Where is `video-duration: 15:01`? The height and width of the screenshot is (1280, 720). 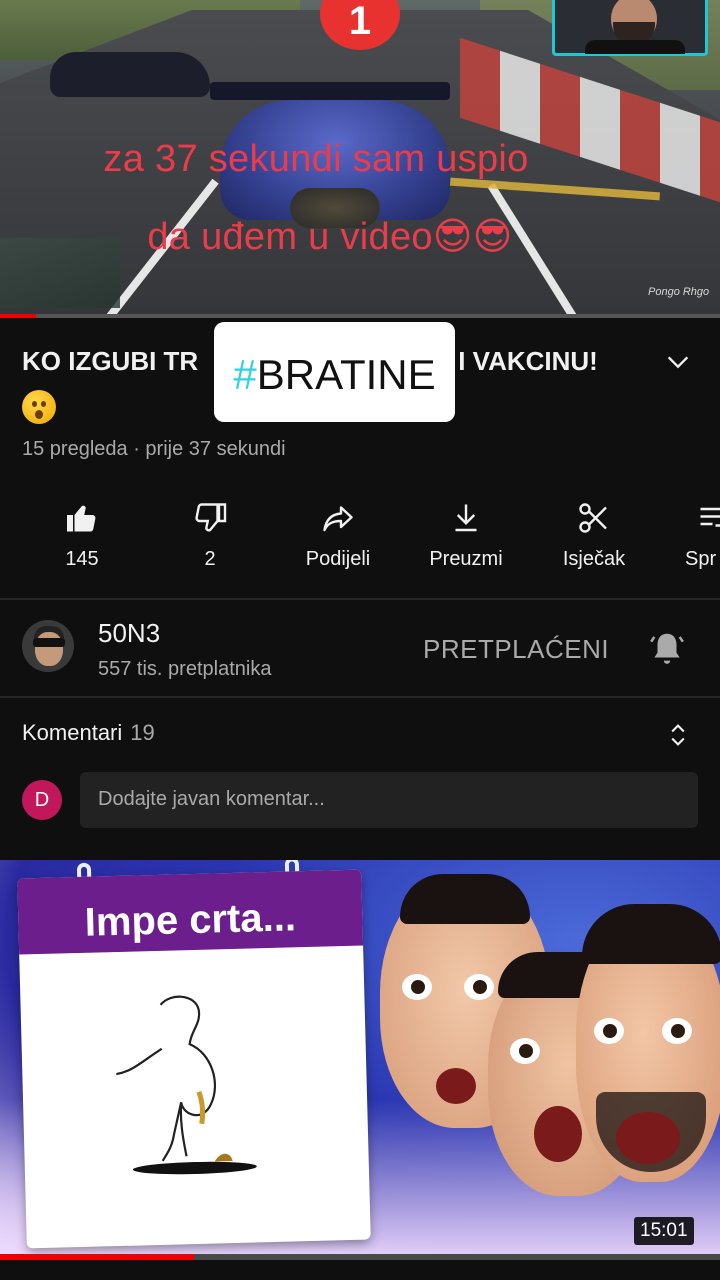
video-duration: 15:01 is located at coordinates (664, 1231).